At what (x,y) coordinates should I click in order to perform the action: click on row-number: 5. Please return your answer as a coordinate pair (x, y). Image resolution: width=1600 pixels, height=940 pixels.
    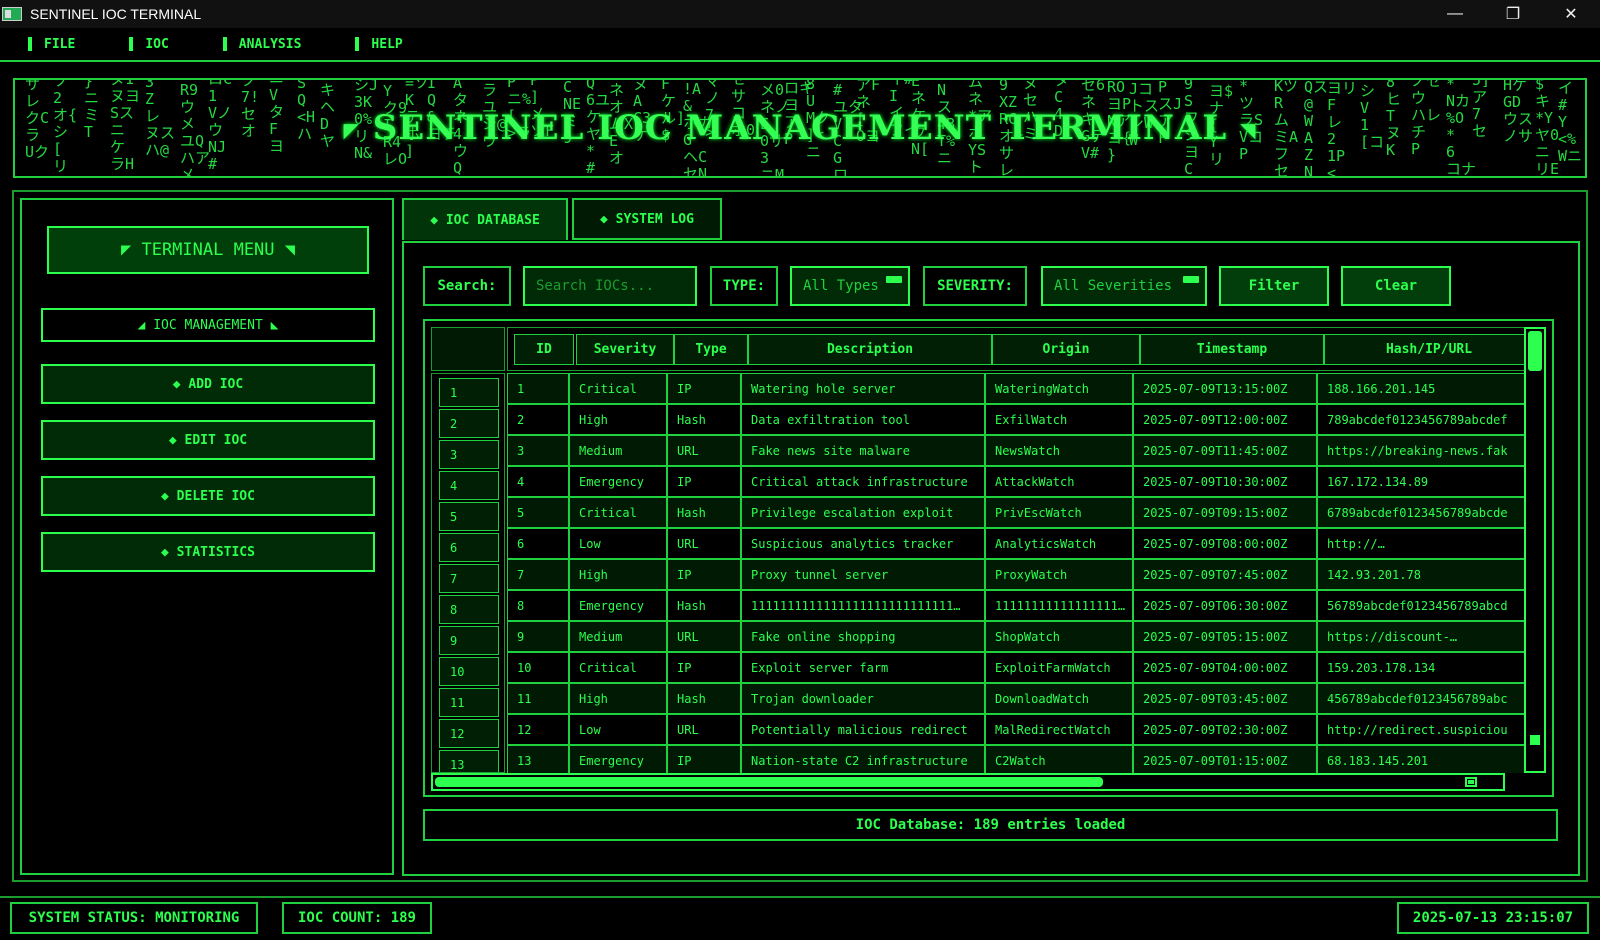
    Looking at the image, I should click on (469, 516).